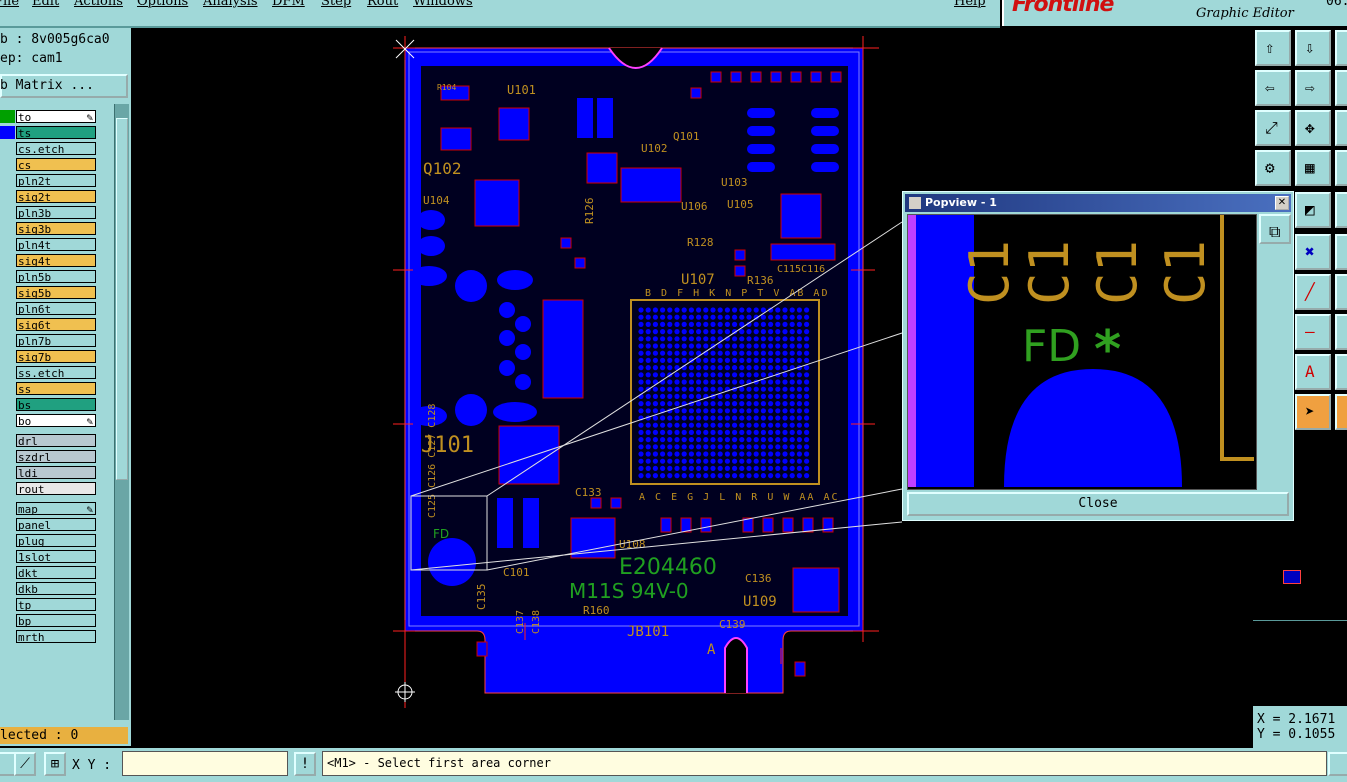  What do you see at coordinates (288, 4) in the screenshot?
I see `menu-dfm: DFM` at bounding box center [288, 4].